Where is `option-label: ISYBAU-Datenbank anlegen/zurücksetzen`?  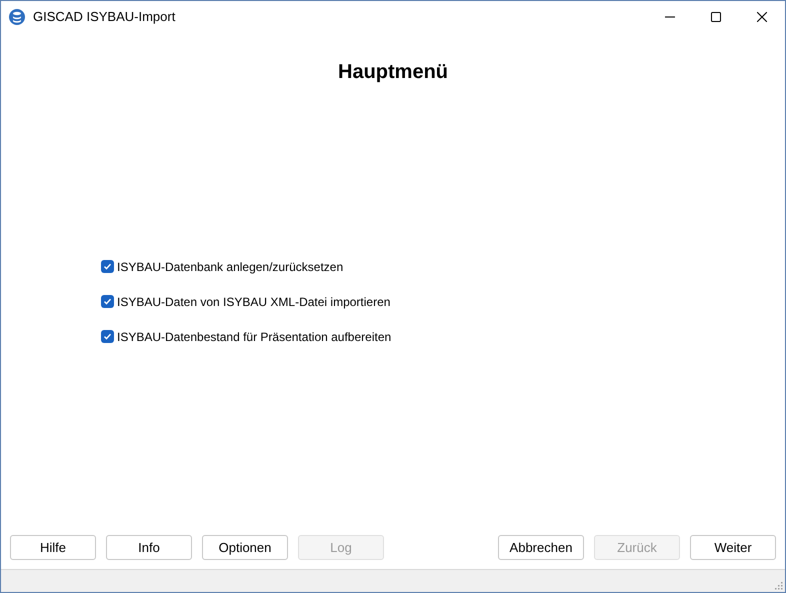 option-label: ISYBAU-Datenbank anlegen/zurücksetzen is located at coordinates (230, 267).